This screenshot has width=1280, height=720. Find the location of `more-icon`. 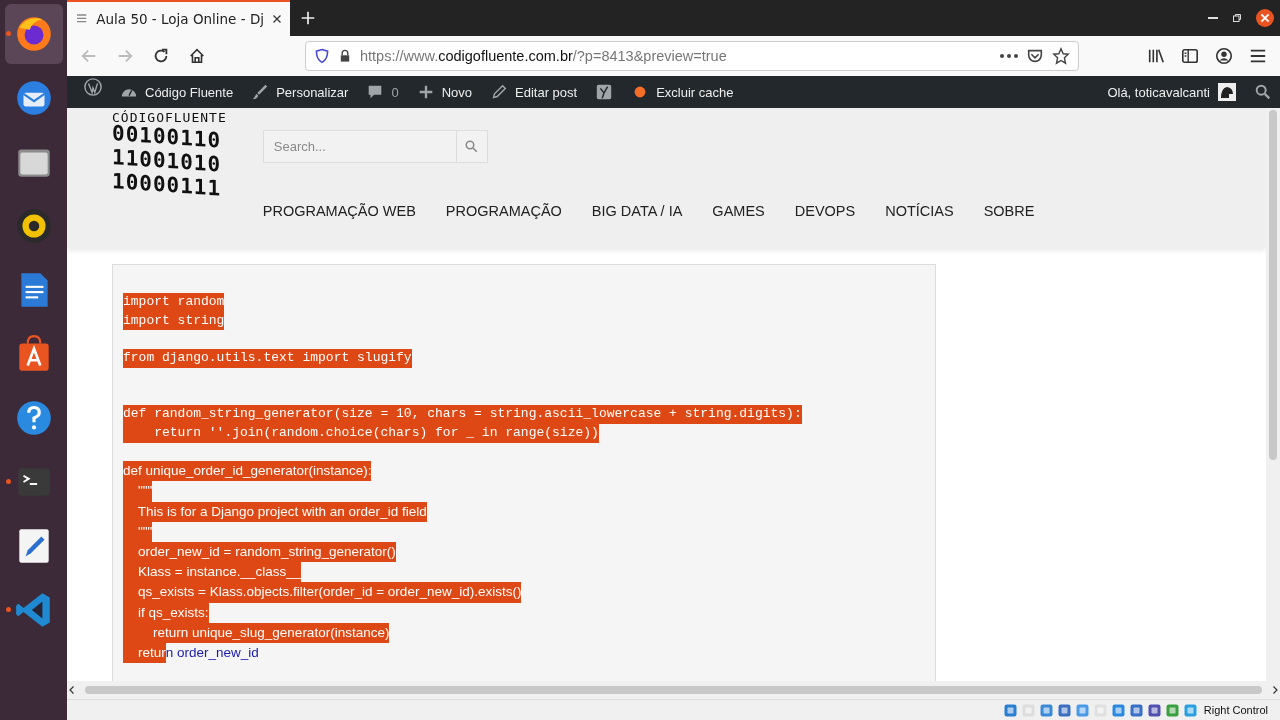

more-icon is located at coordinates (1009, 56).